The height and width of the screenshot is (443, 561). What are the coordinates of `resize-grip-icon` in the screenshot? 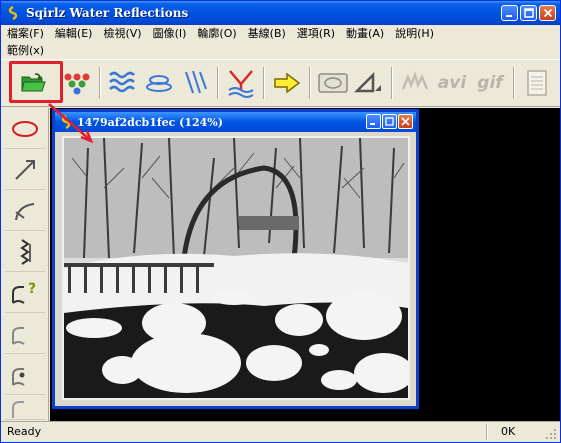 It's located at (551, 434).